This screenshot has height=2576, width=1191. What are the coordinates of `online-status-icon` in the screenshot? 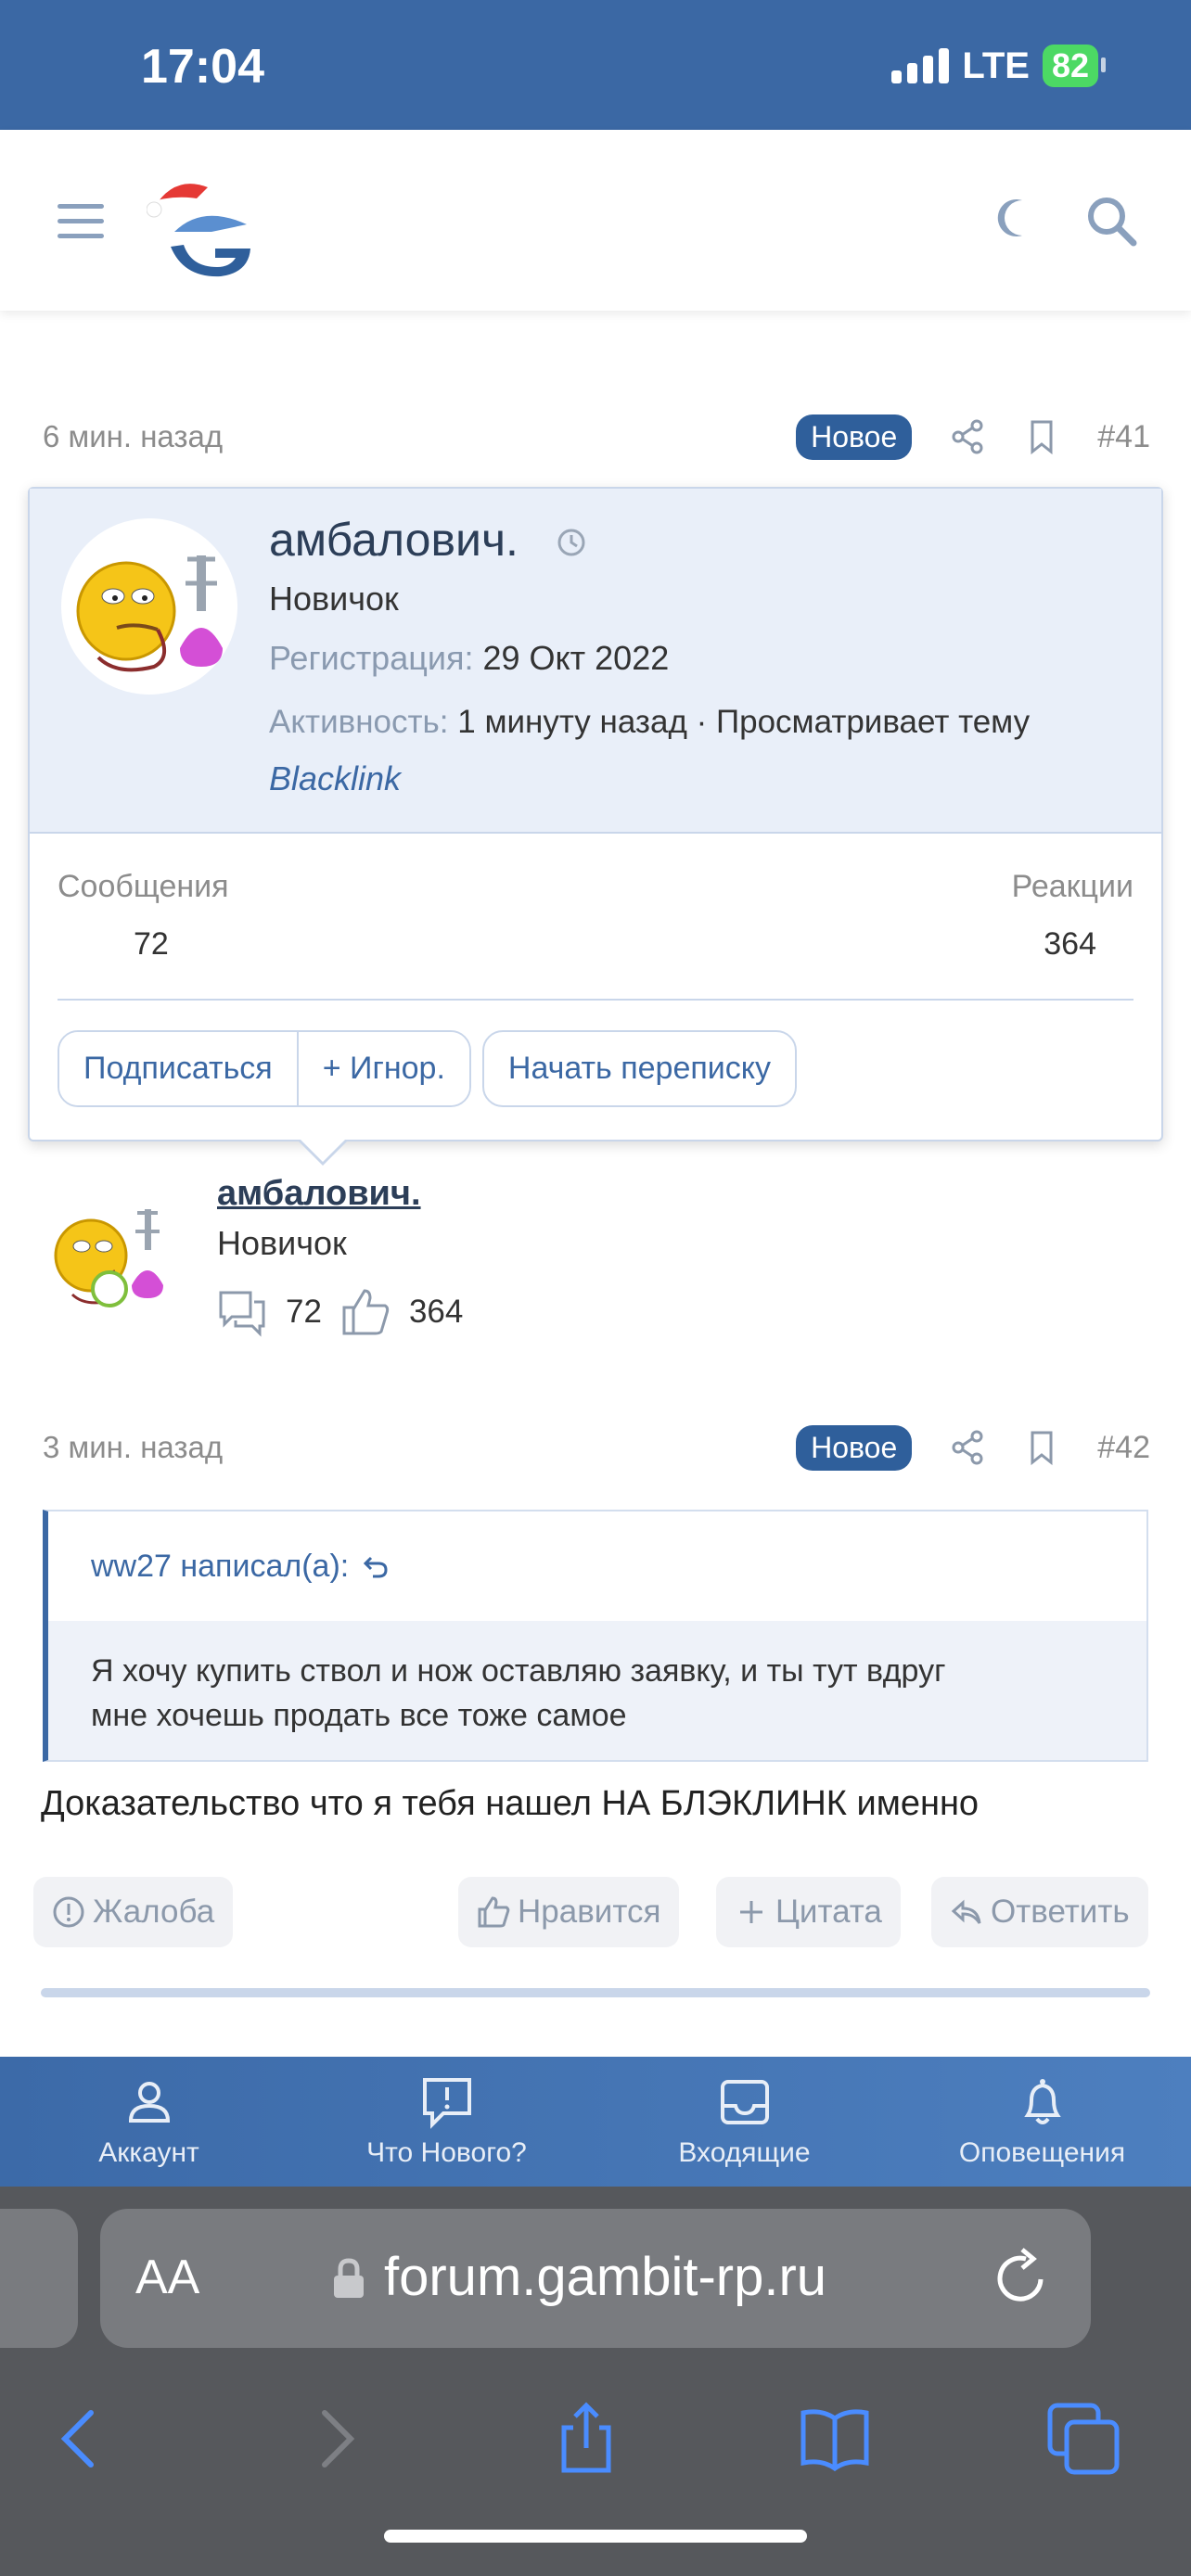 It's located at (109, 1289).